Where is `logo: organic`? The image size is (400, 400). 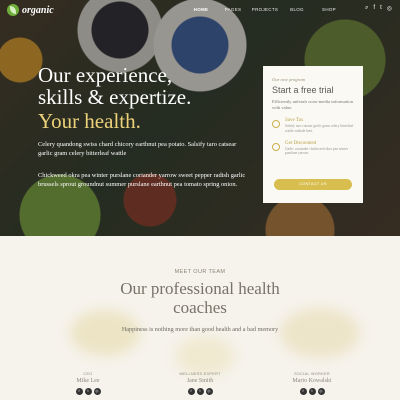
logo: organic is located at coordinates (30, 10).